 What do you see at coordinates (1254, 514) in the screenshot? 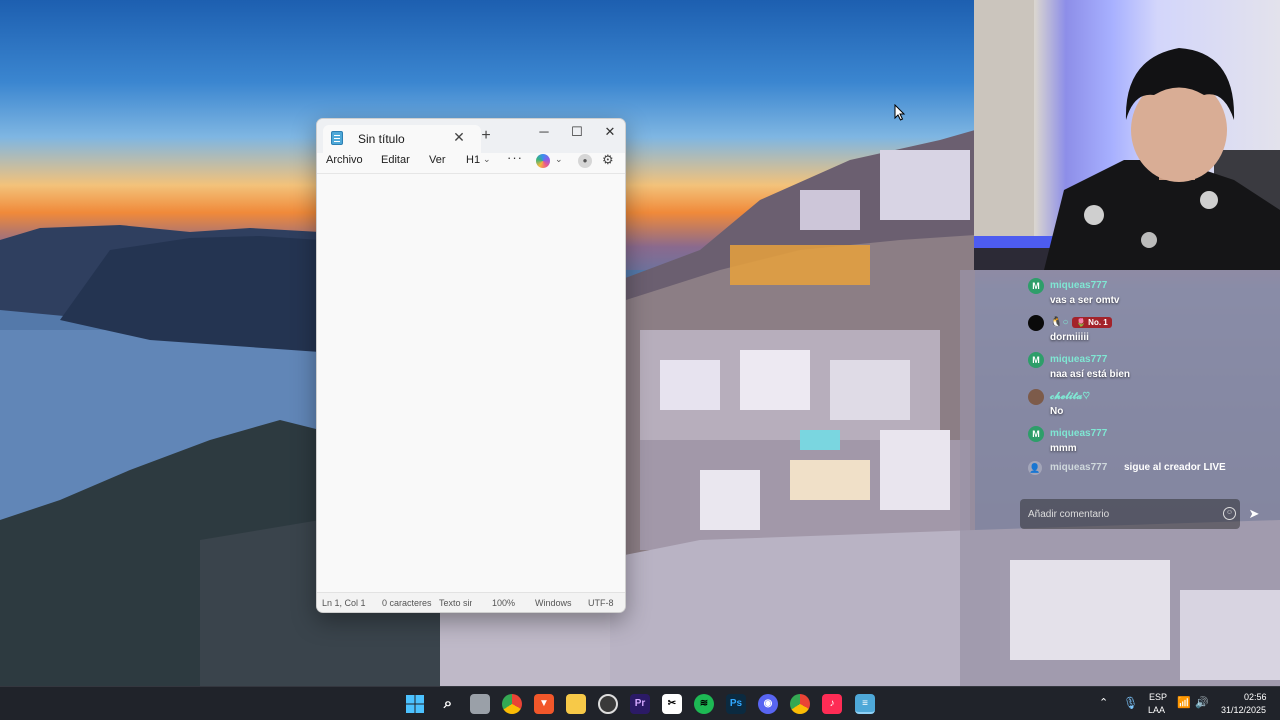
I see `send-icon: ➤` at bounding box center [1254, 514].